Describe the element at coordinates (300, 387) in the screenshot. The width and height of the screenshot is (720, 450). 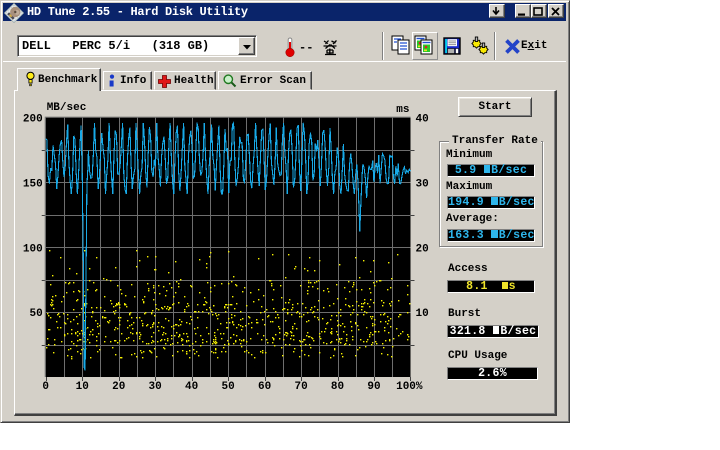
I see `svg-text: 70` at that location.